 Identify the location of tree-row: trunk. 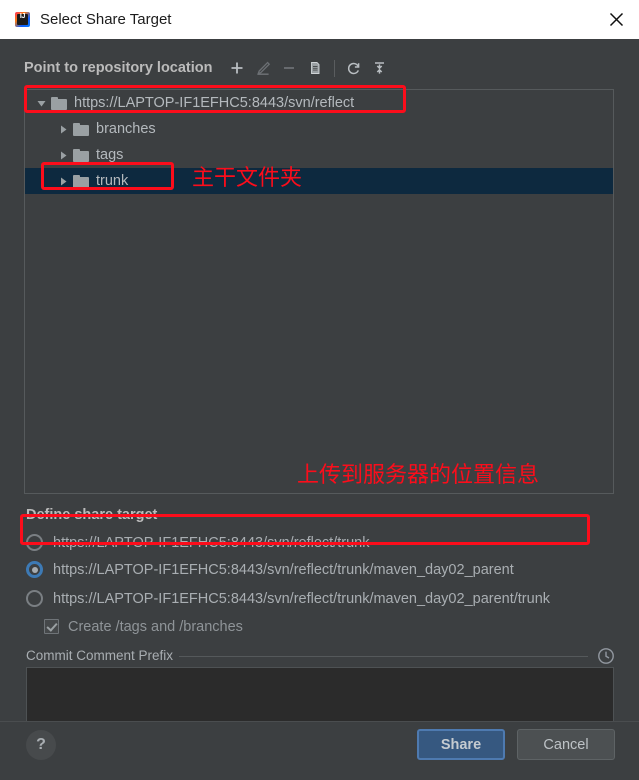
(319, 181).